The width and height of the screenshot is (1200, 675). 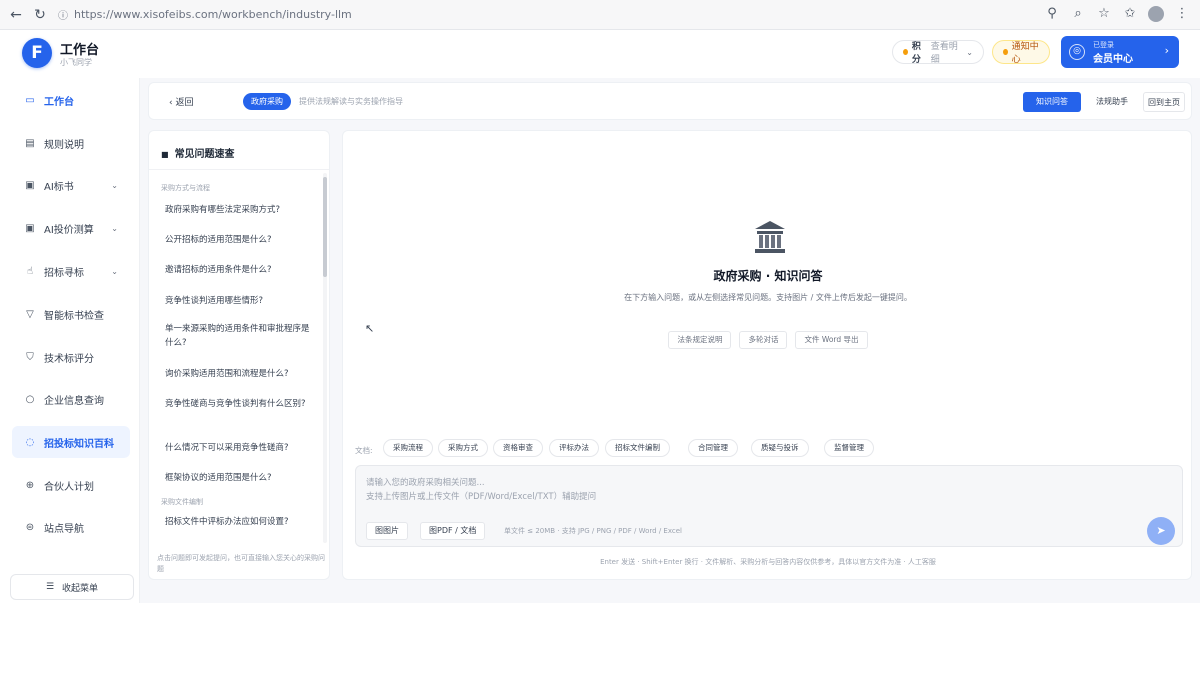 What do you see at coordinates (30, 399) in the screenshot?
I see `search-icon: ○` at bounding box center [30, 399].